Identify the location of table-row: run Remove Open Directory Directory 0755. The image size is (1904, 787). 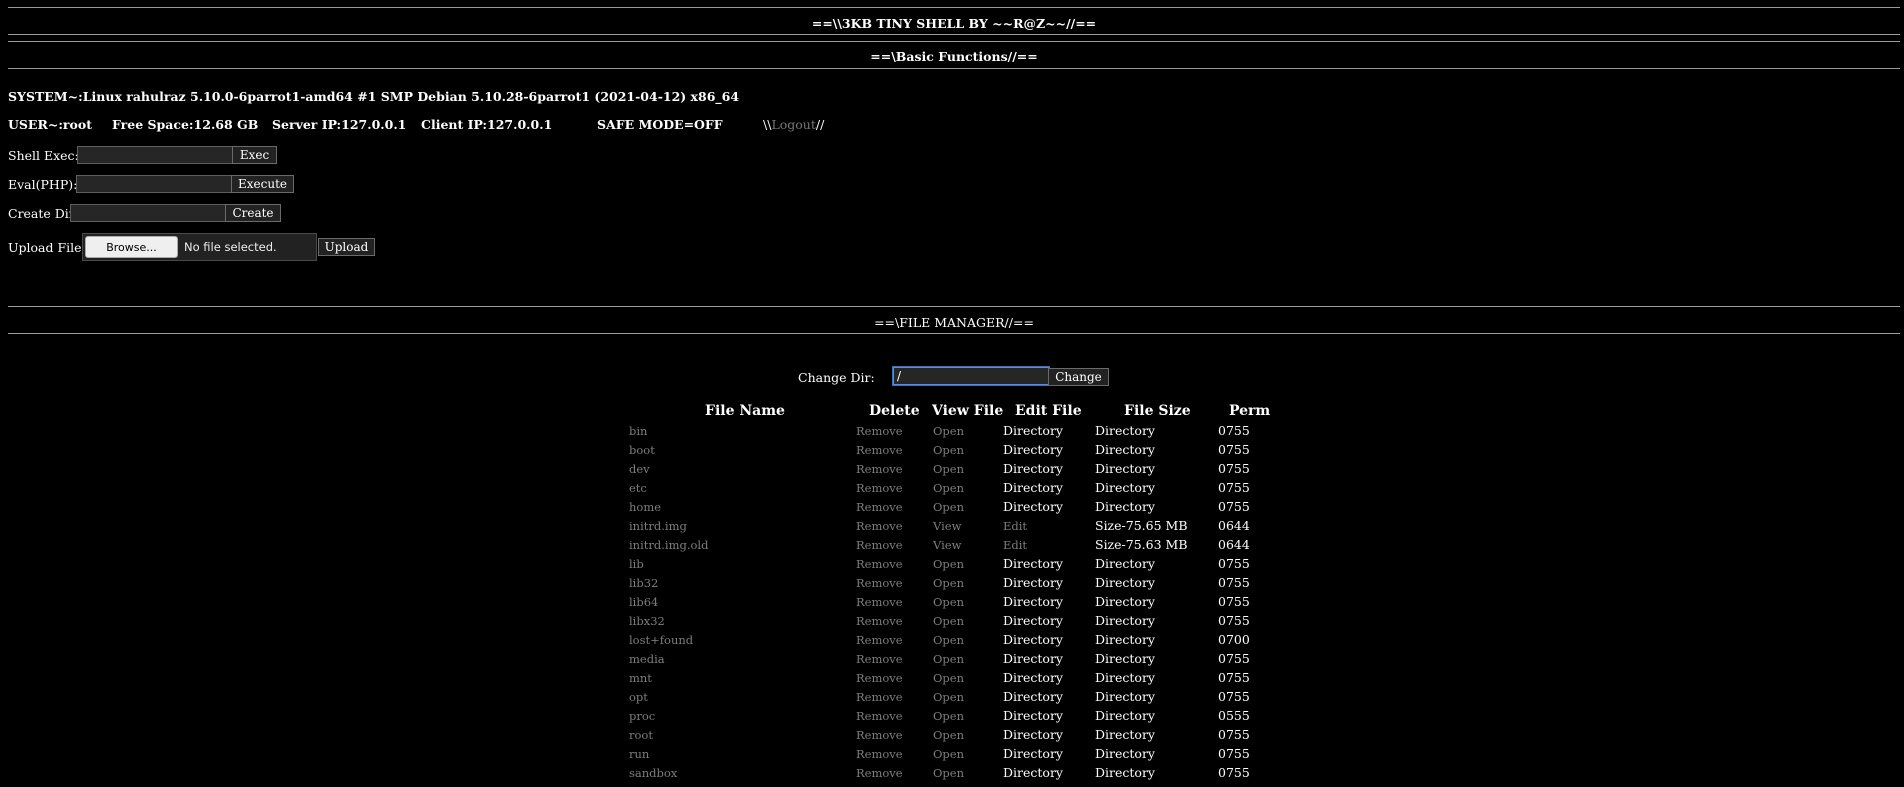
(952, 755).